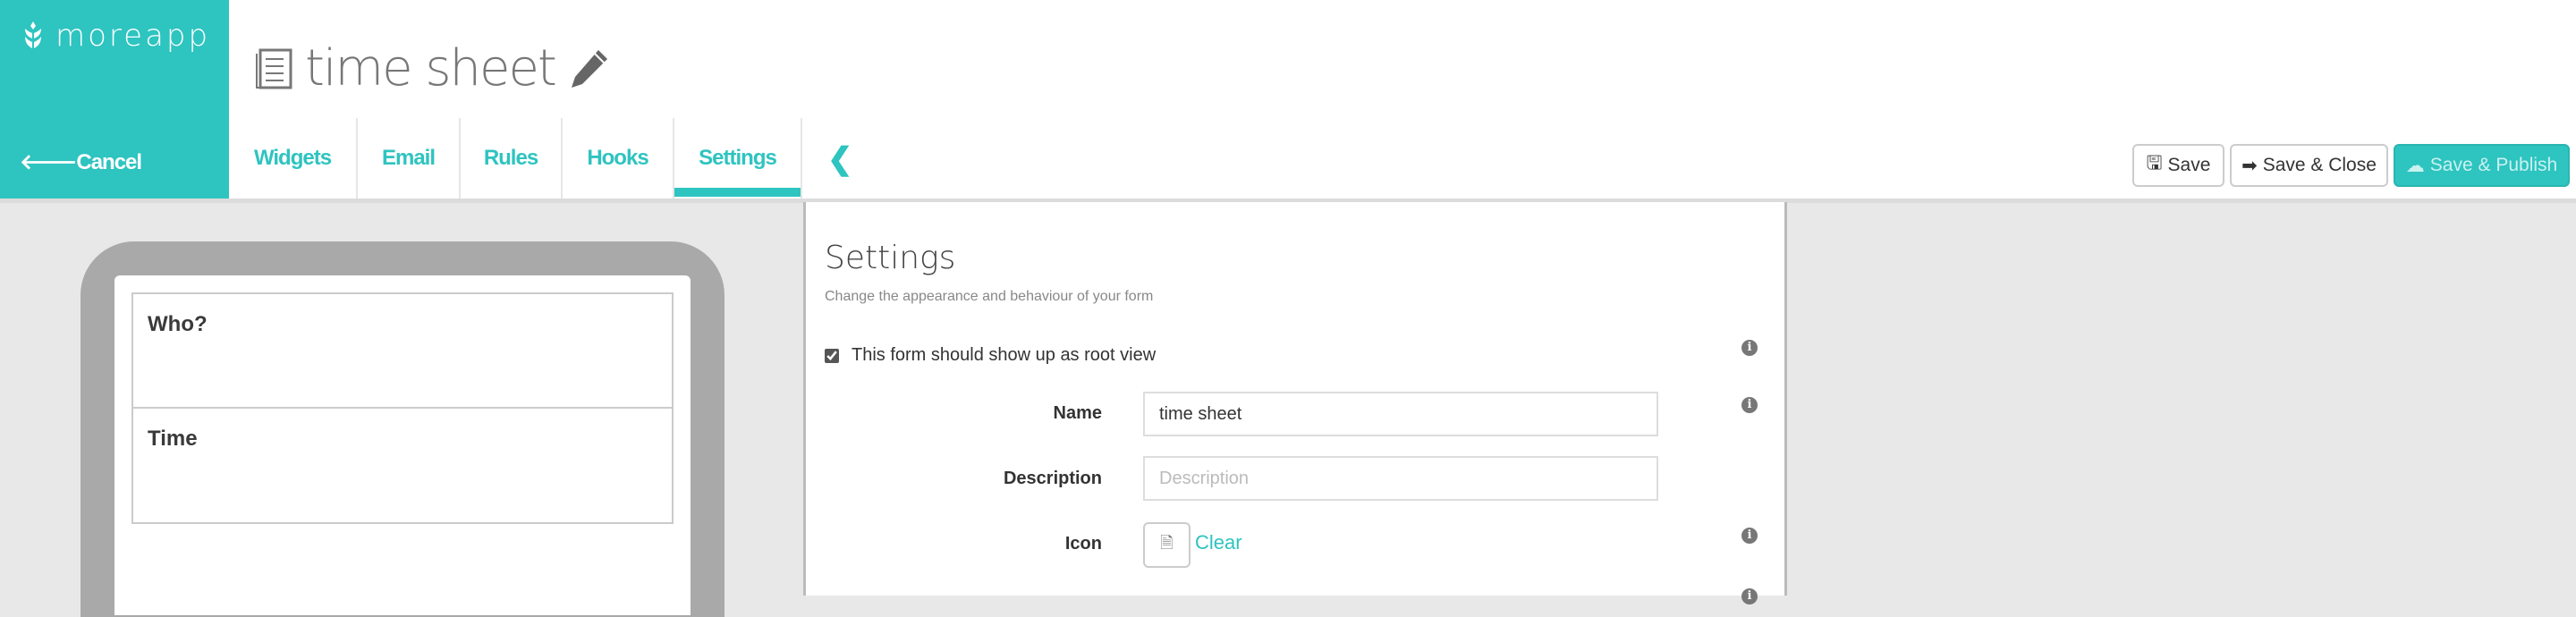 The image size is (2576, 617). Describe the element at coordinates (2319, 165) in the screenshot. I see `save-close-label: Save & Close` at that location.